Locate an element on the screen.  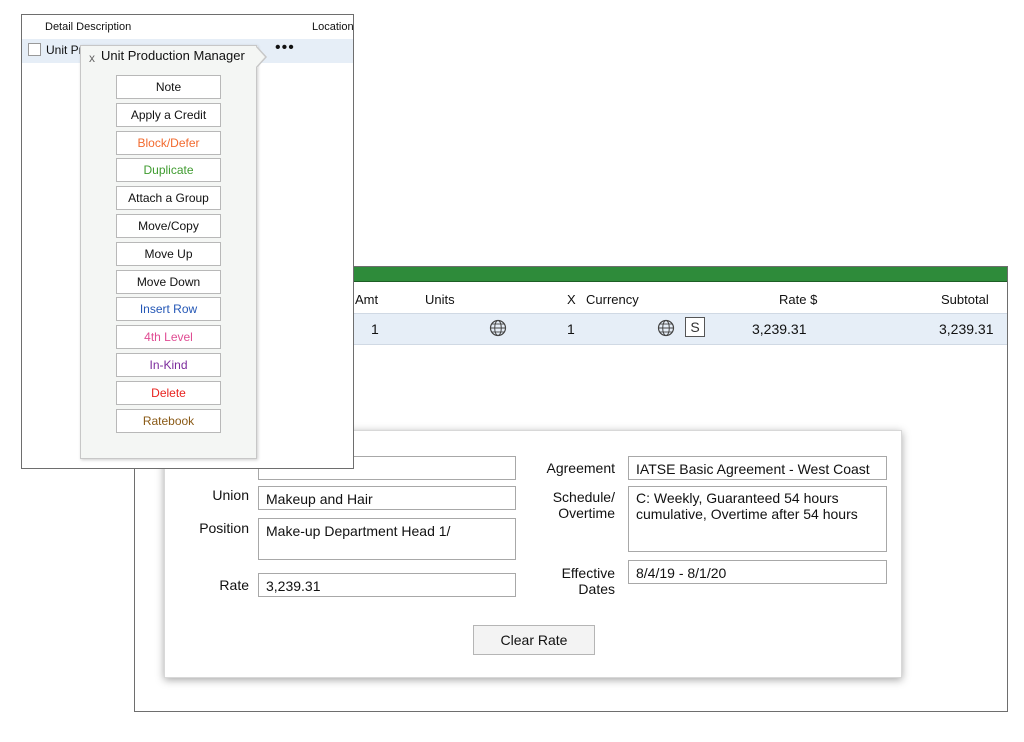
currency-dollar-icon: S is located at coordinates (695, 327).